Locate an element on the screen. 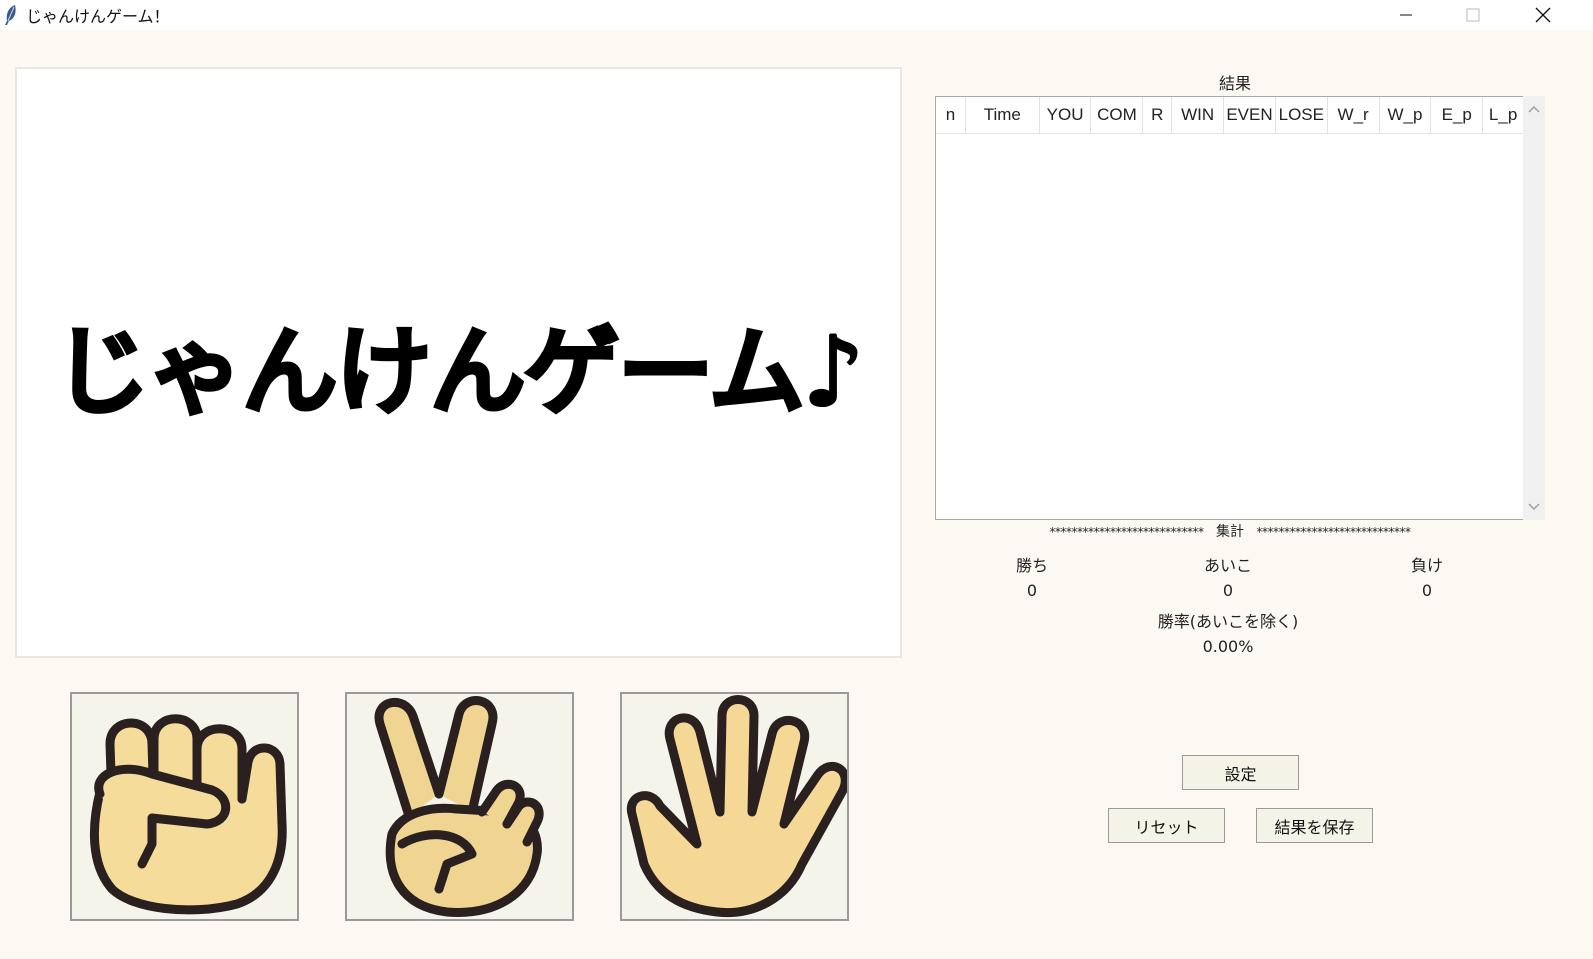 This screenshot has width=1593, height=959. column-header-even: EVEN is located at coordinates (1250, 115).